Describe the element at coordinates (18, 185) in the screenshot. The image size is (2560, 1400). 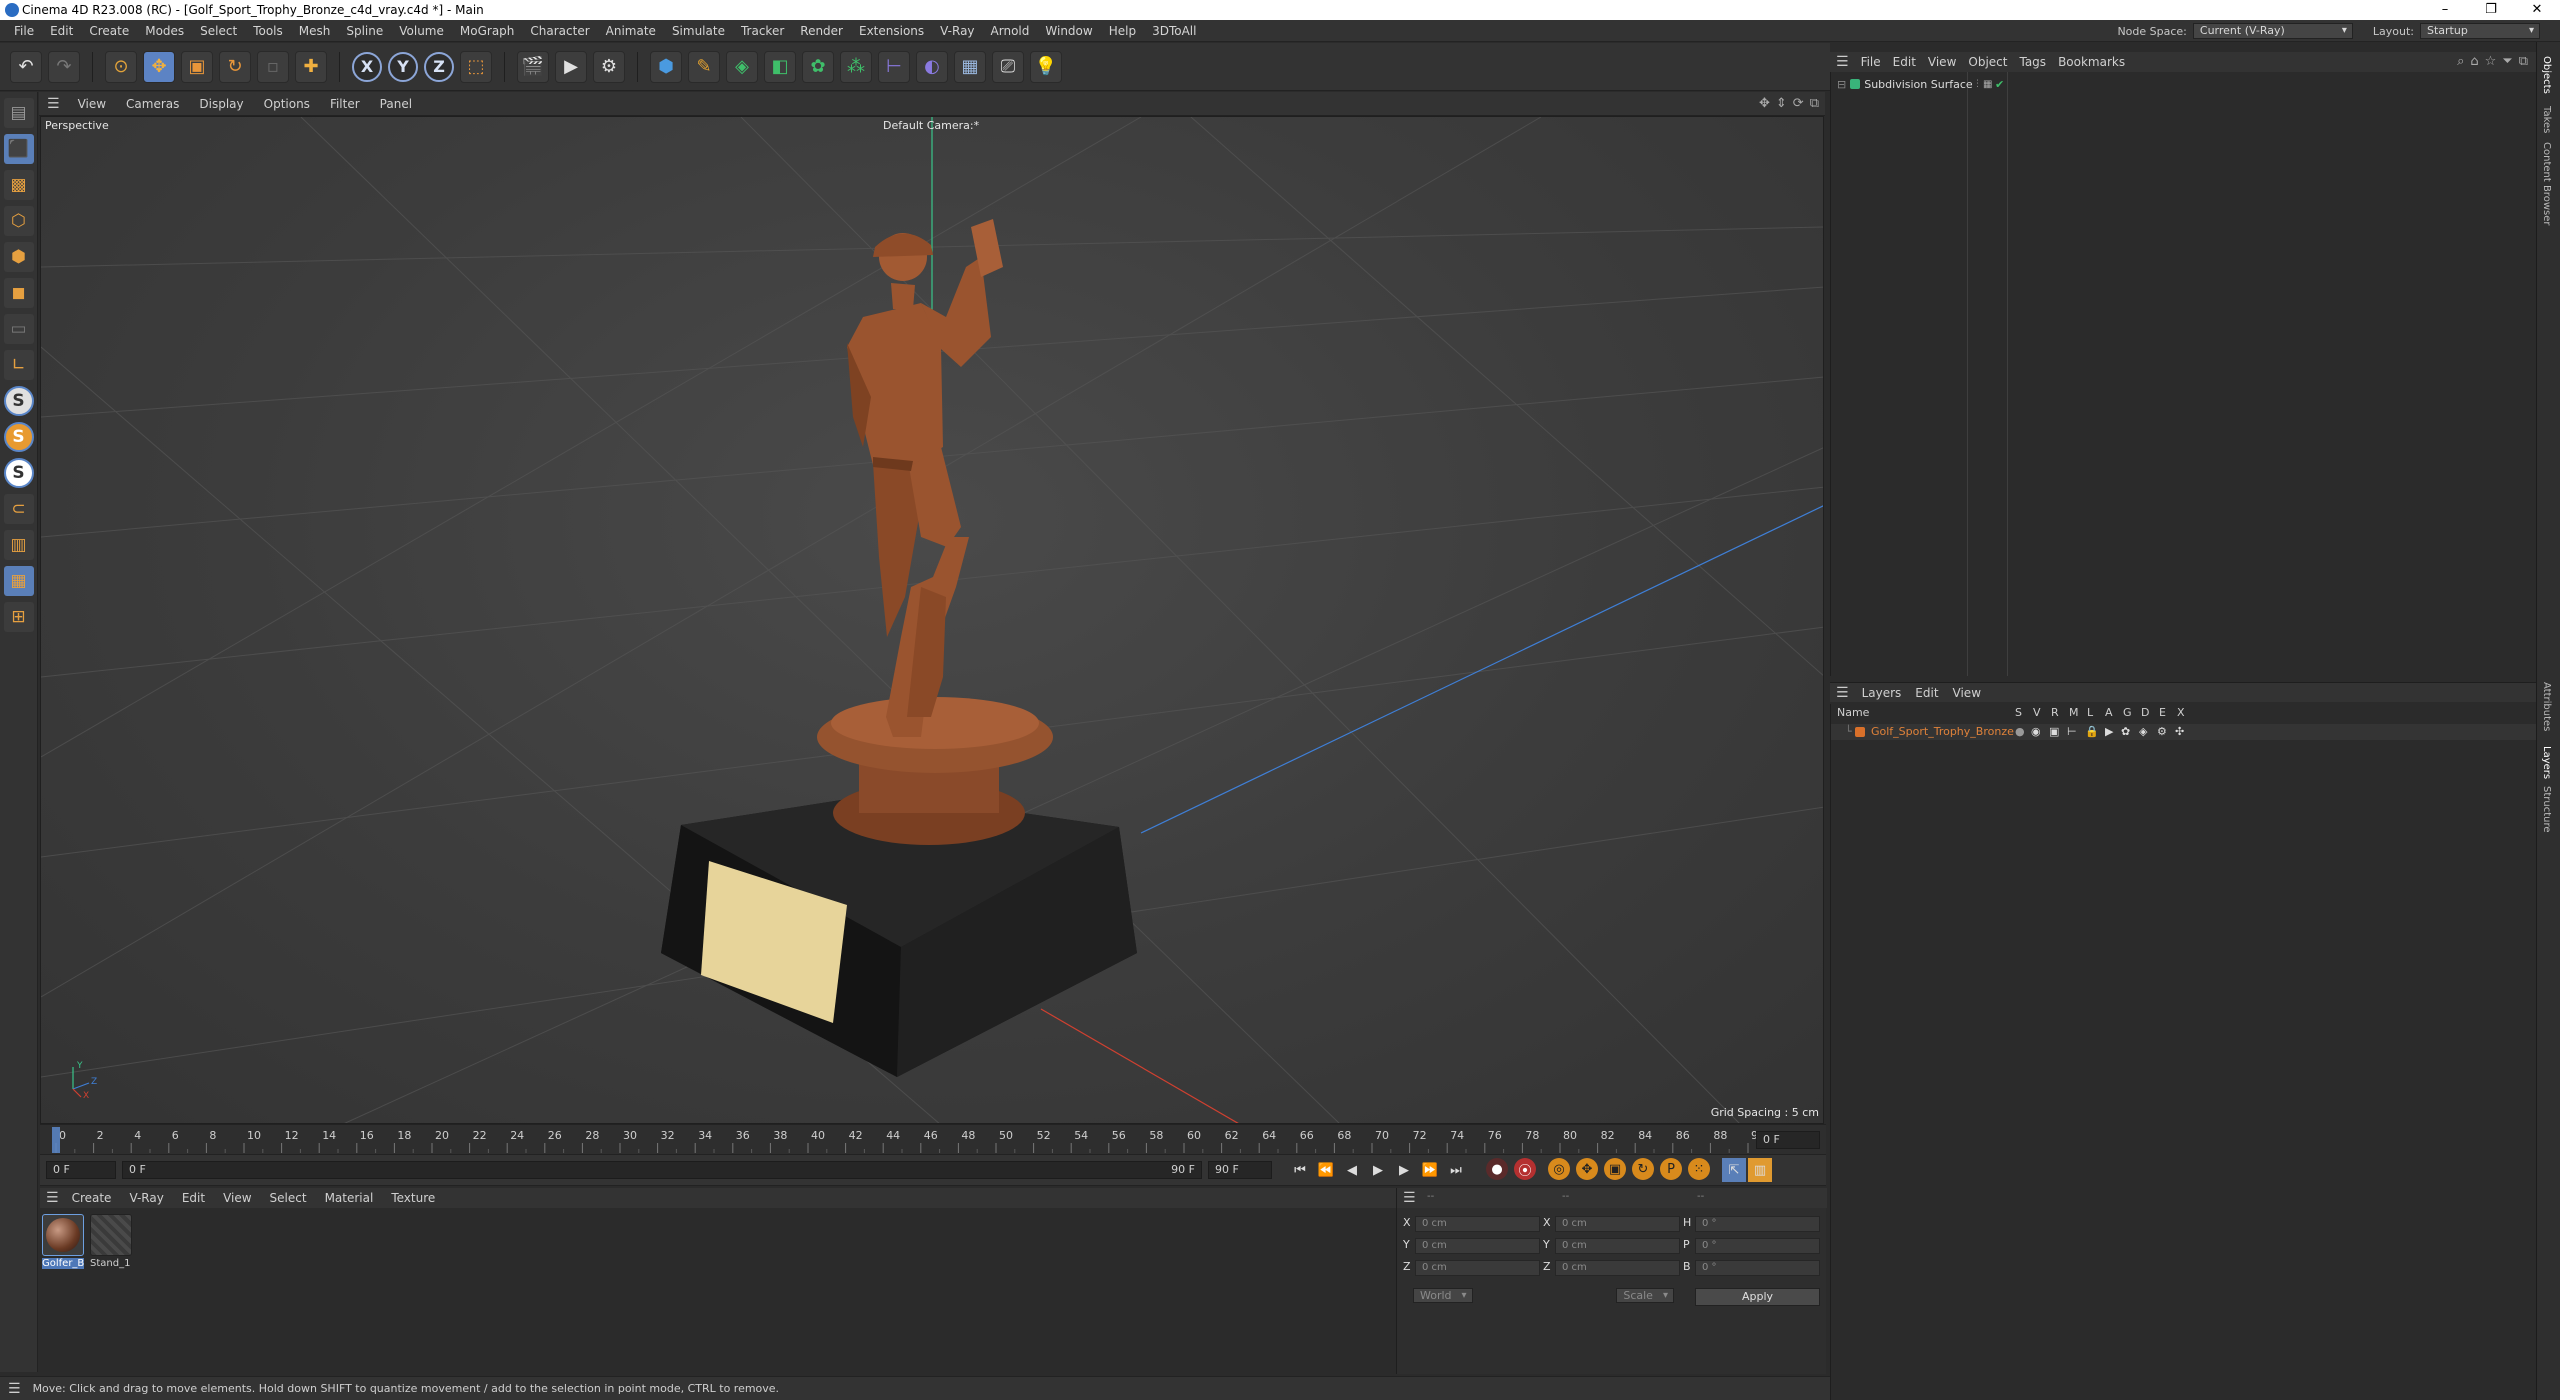
I see `texture-mode-icon: ▩` at that location.